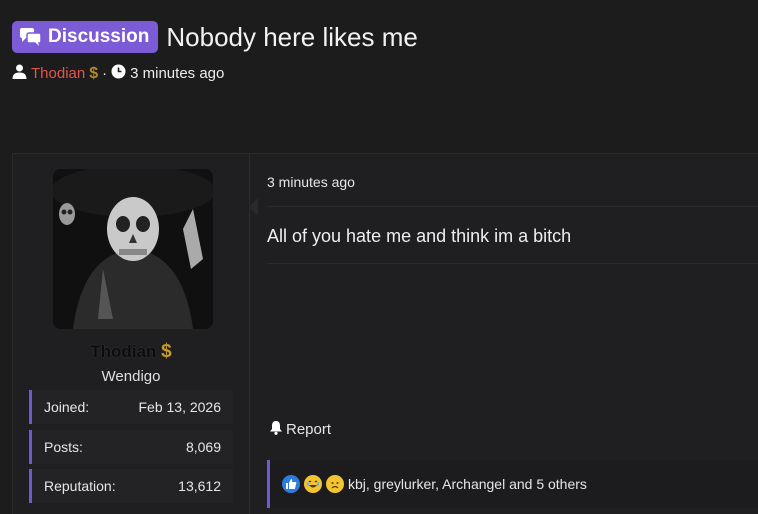 The image size is (758, 514). I want to click on user-name: Thodian $, so click(131, 352).